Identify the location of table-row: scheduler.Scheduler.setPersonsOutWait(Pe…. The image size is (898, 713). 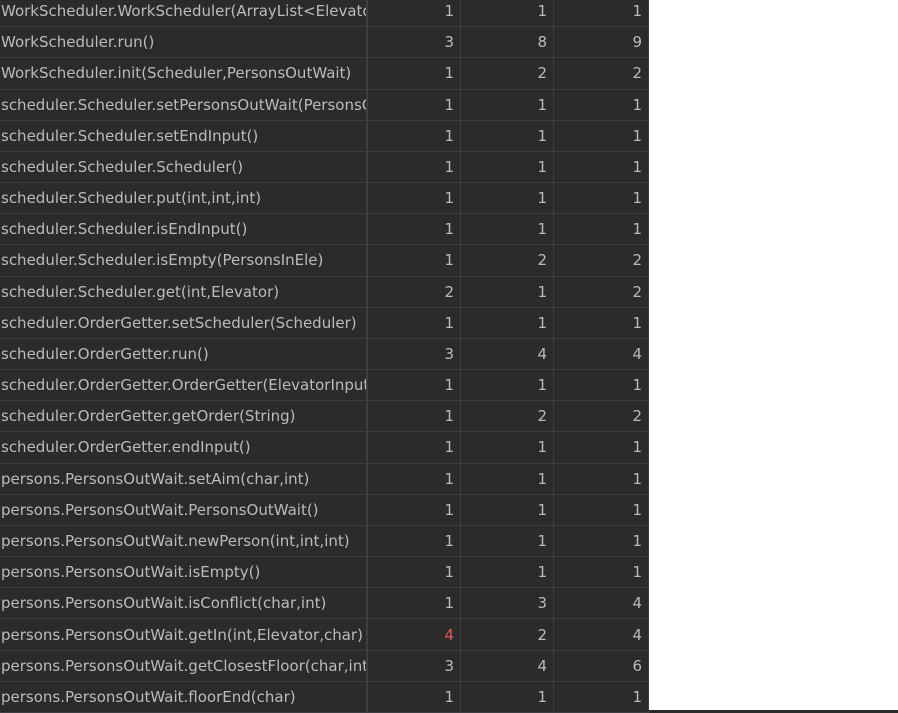
(324, 105).